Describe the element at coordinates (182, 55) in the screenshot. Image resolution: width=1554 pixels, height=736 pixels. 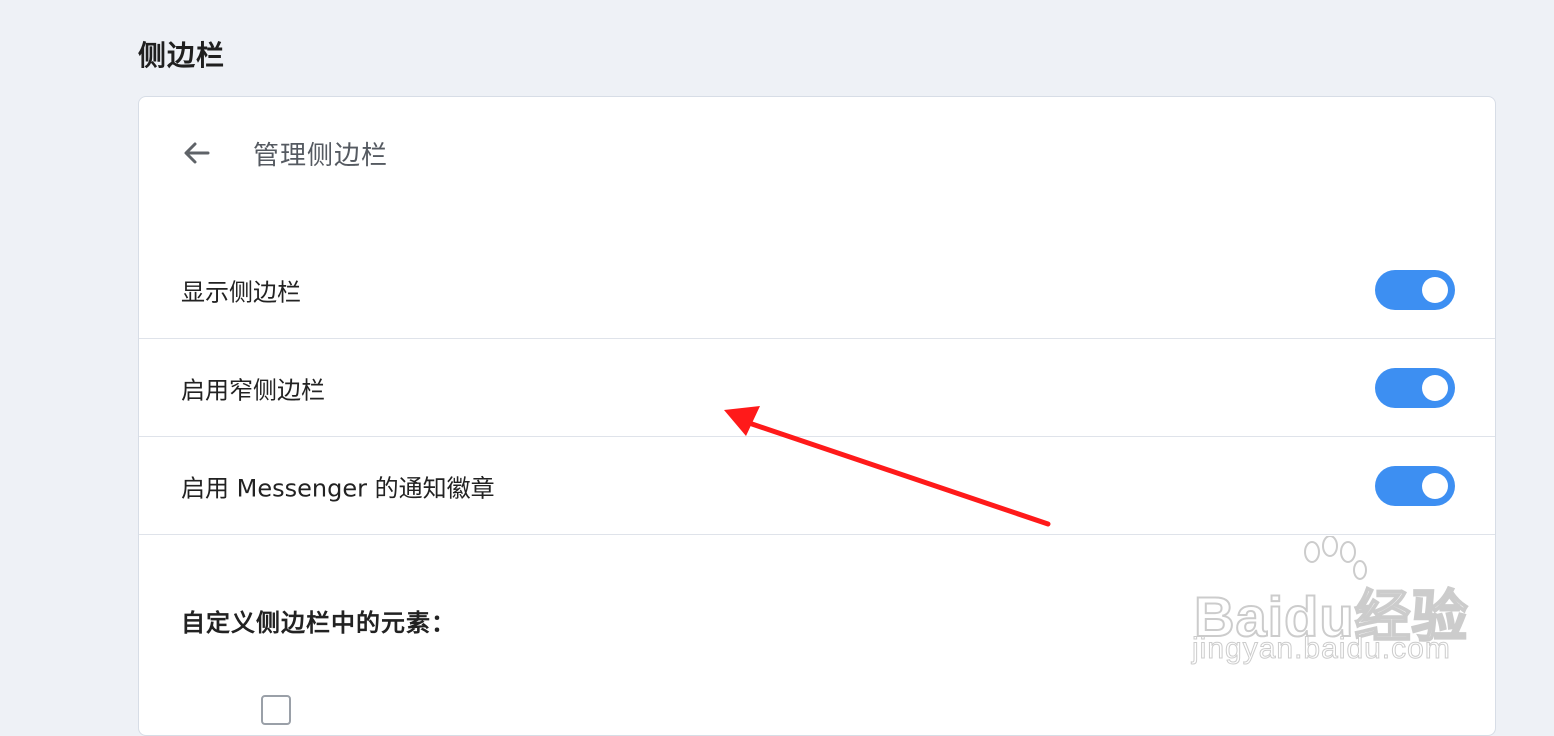
I see `section-title: 侧边栏` at that location.